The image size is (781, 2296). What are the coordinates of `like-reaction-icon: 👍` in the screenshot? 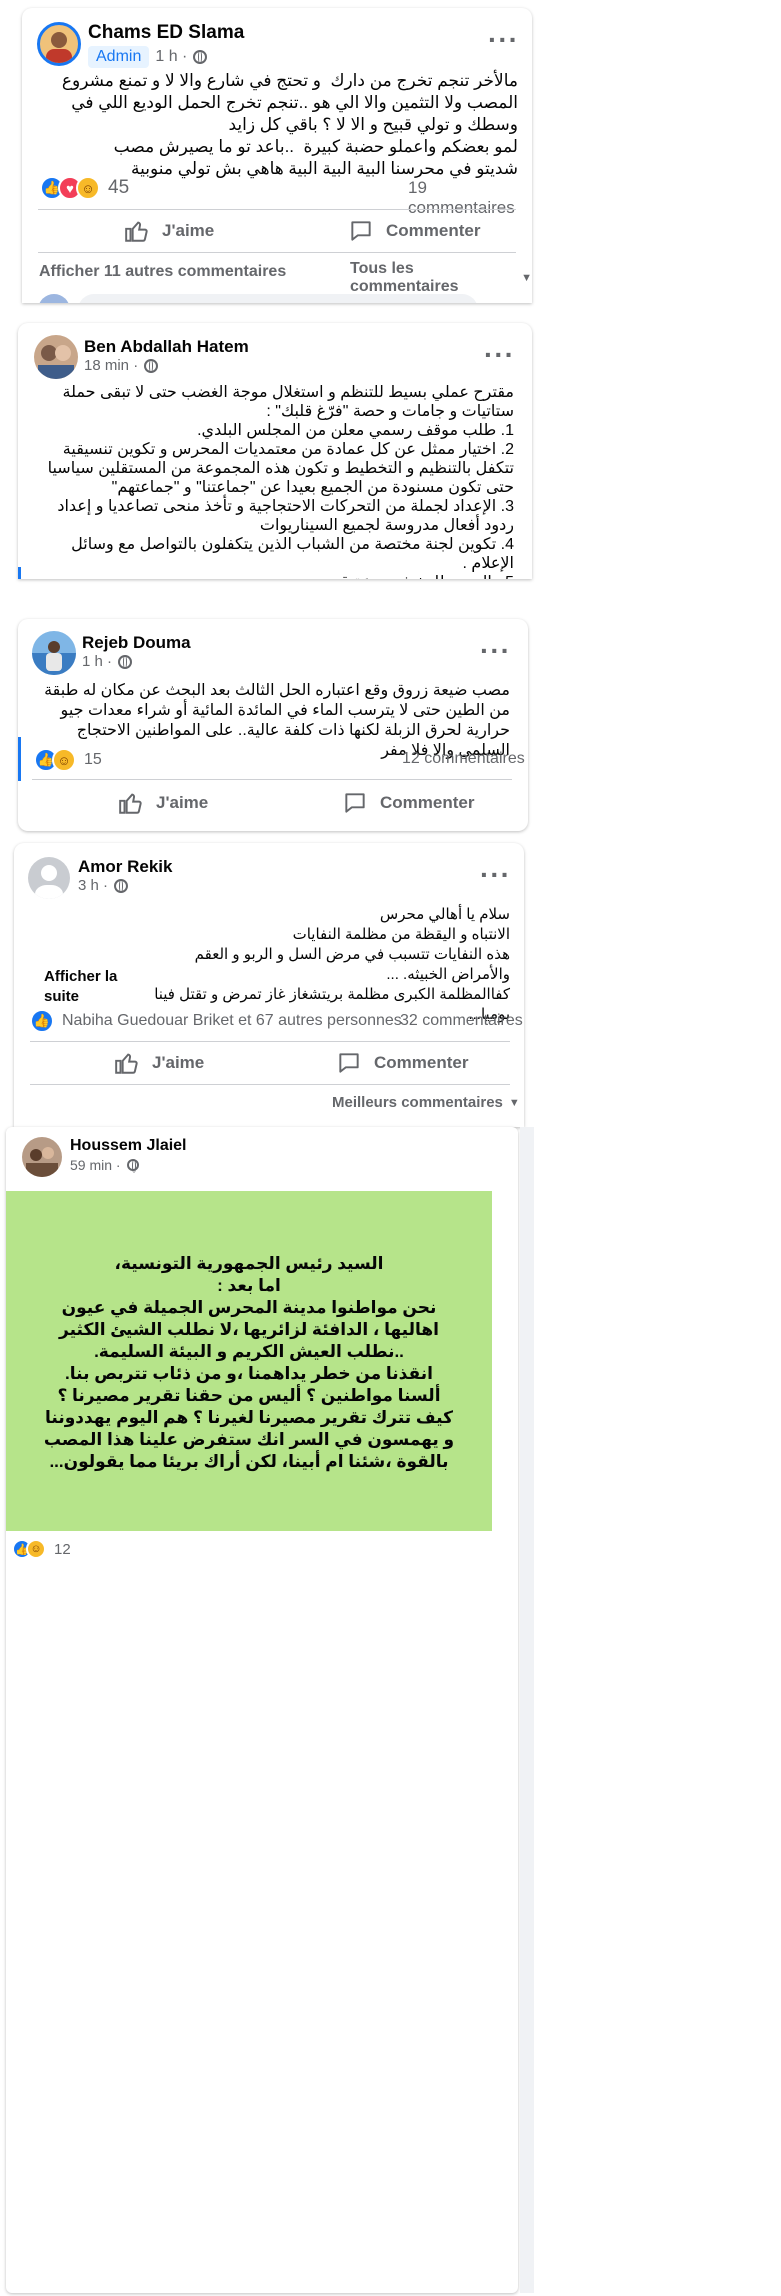 It's located at (42, 1021).